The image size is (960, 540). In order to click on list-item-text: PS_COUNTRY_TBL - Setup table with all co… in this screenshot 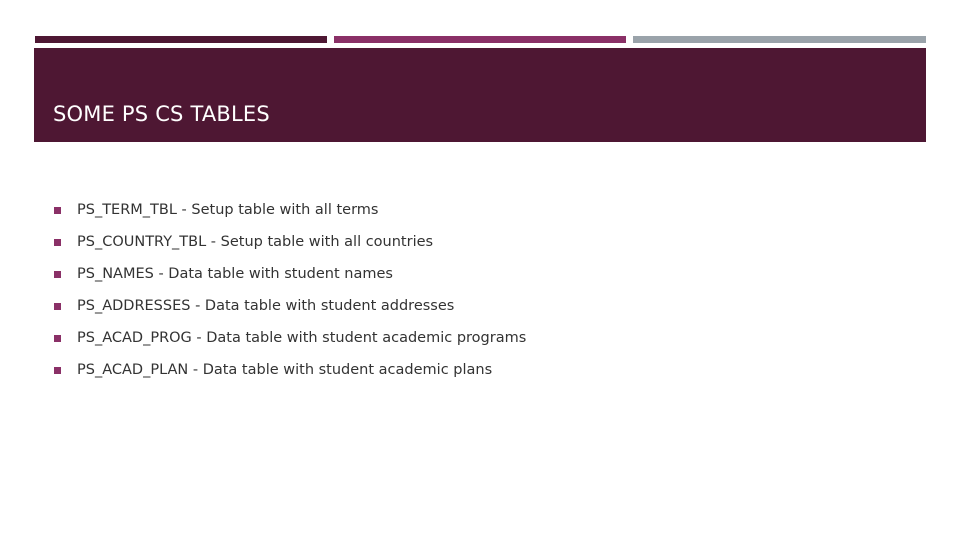, I will do `click(255, 242)`.